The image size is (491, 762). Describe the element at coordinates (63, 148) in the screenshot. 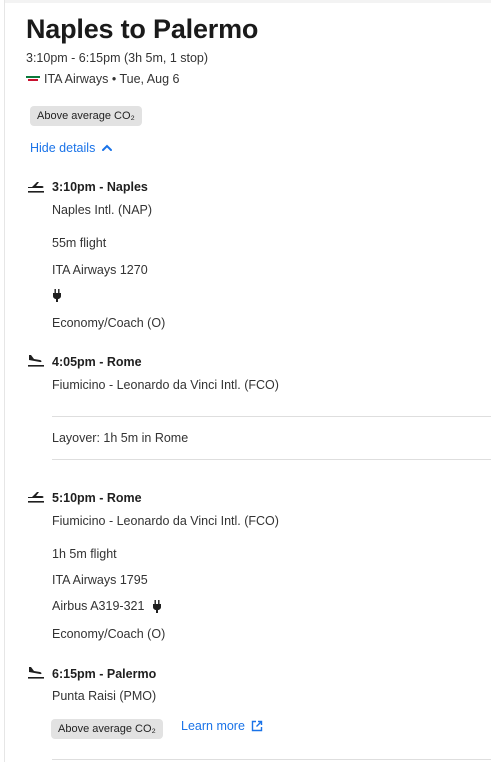

I see `hide-details-label: Hide details` at that location.